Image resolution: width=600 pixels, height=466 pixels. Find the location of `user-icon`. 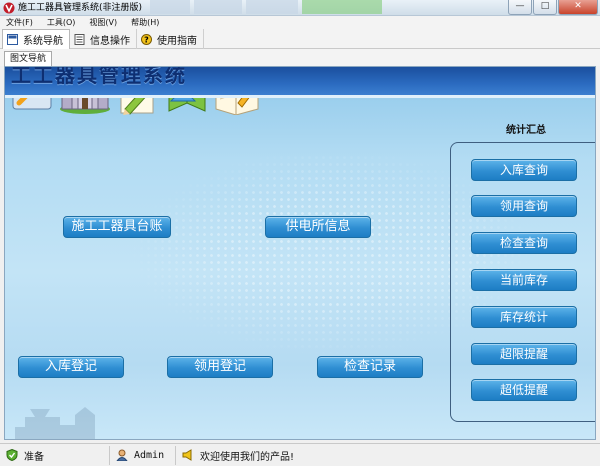

user-icon is located at coordinates (122, 455).